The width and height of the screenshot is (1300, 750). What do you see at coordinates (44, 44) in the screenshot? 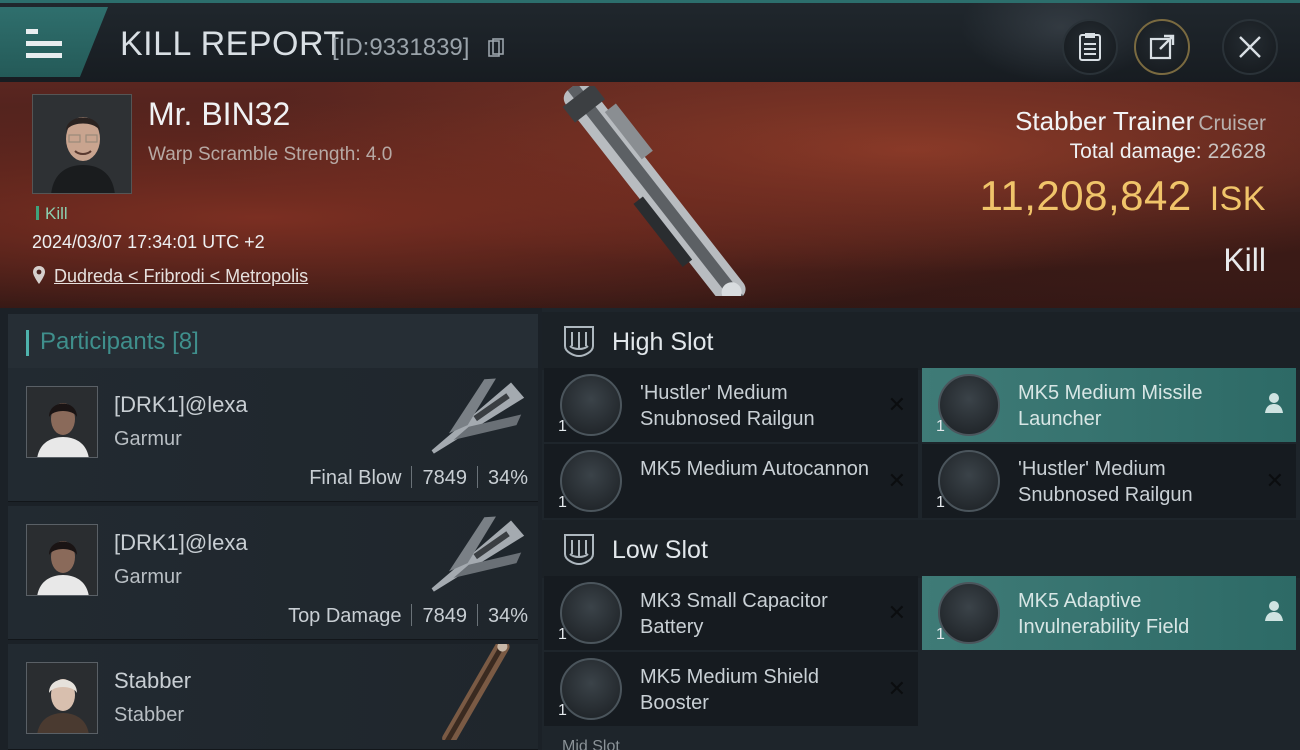
I see `hamburger-icon` at bounding box center [44, 44].